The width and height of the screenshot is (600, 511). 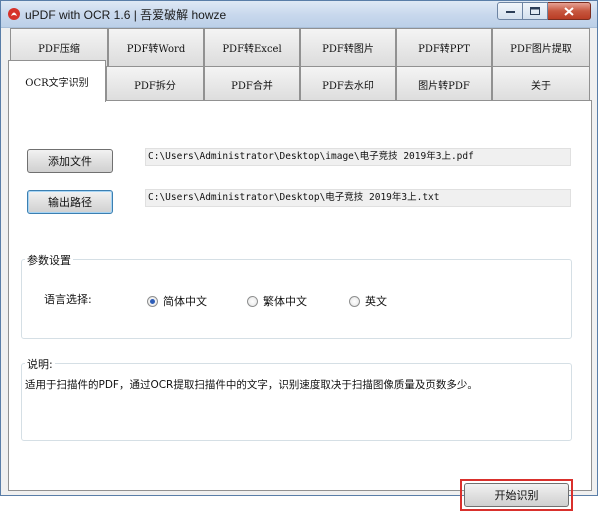 I want to click on minimize-icon, so click(x=510, y=12).